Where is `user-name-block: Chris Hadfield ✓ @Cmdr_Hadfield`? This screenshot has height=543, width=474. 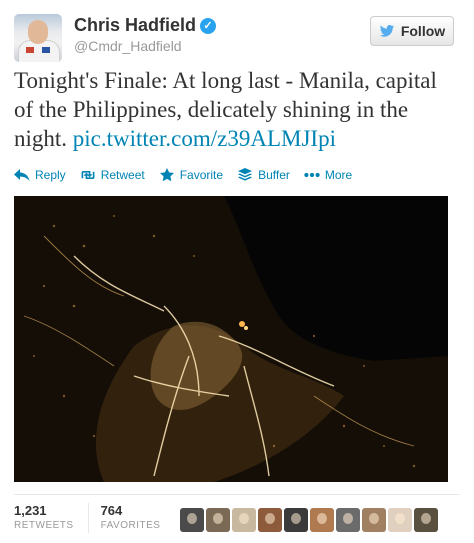 user-name-block: Chris Hadfield ✓ @Cmdr_Hadfield is located at coordinates (145, 34).